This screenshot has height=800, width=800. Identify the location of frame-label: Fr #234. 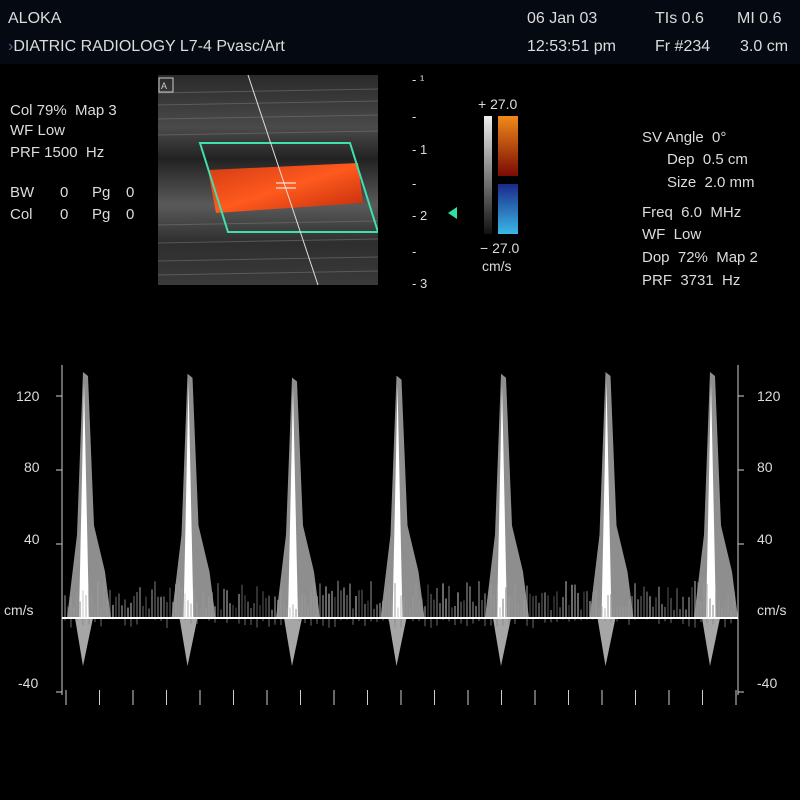
(683, 46).